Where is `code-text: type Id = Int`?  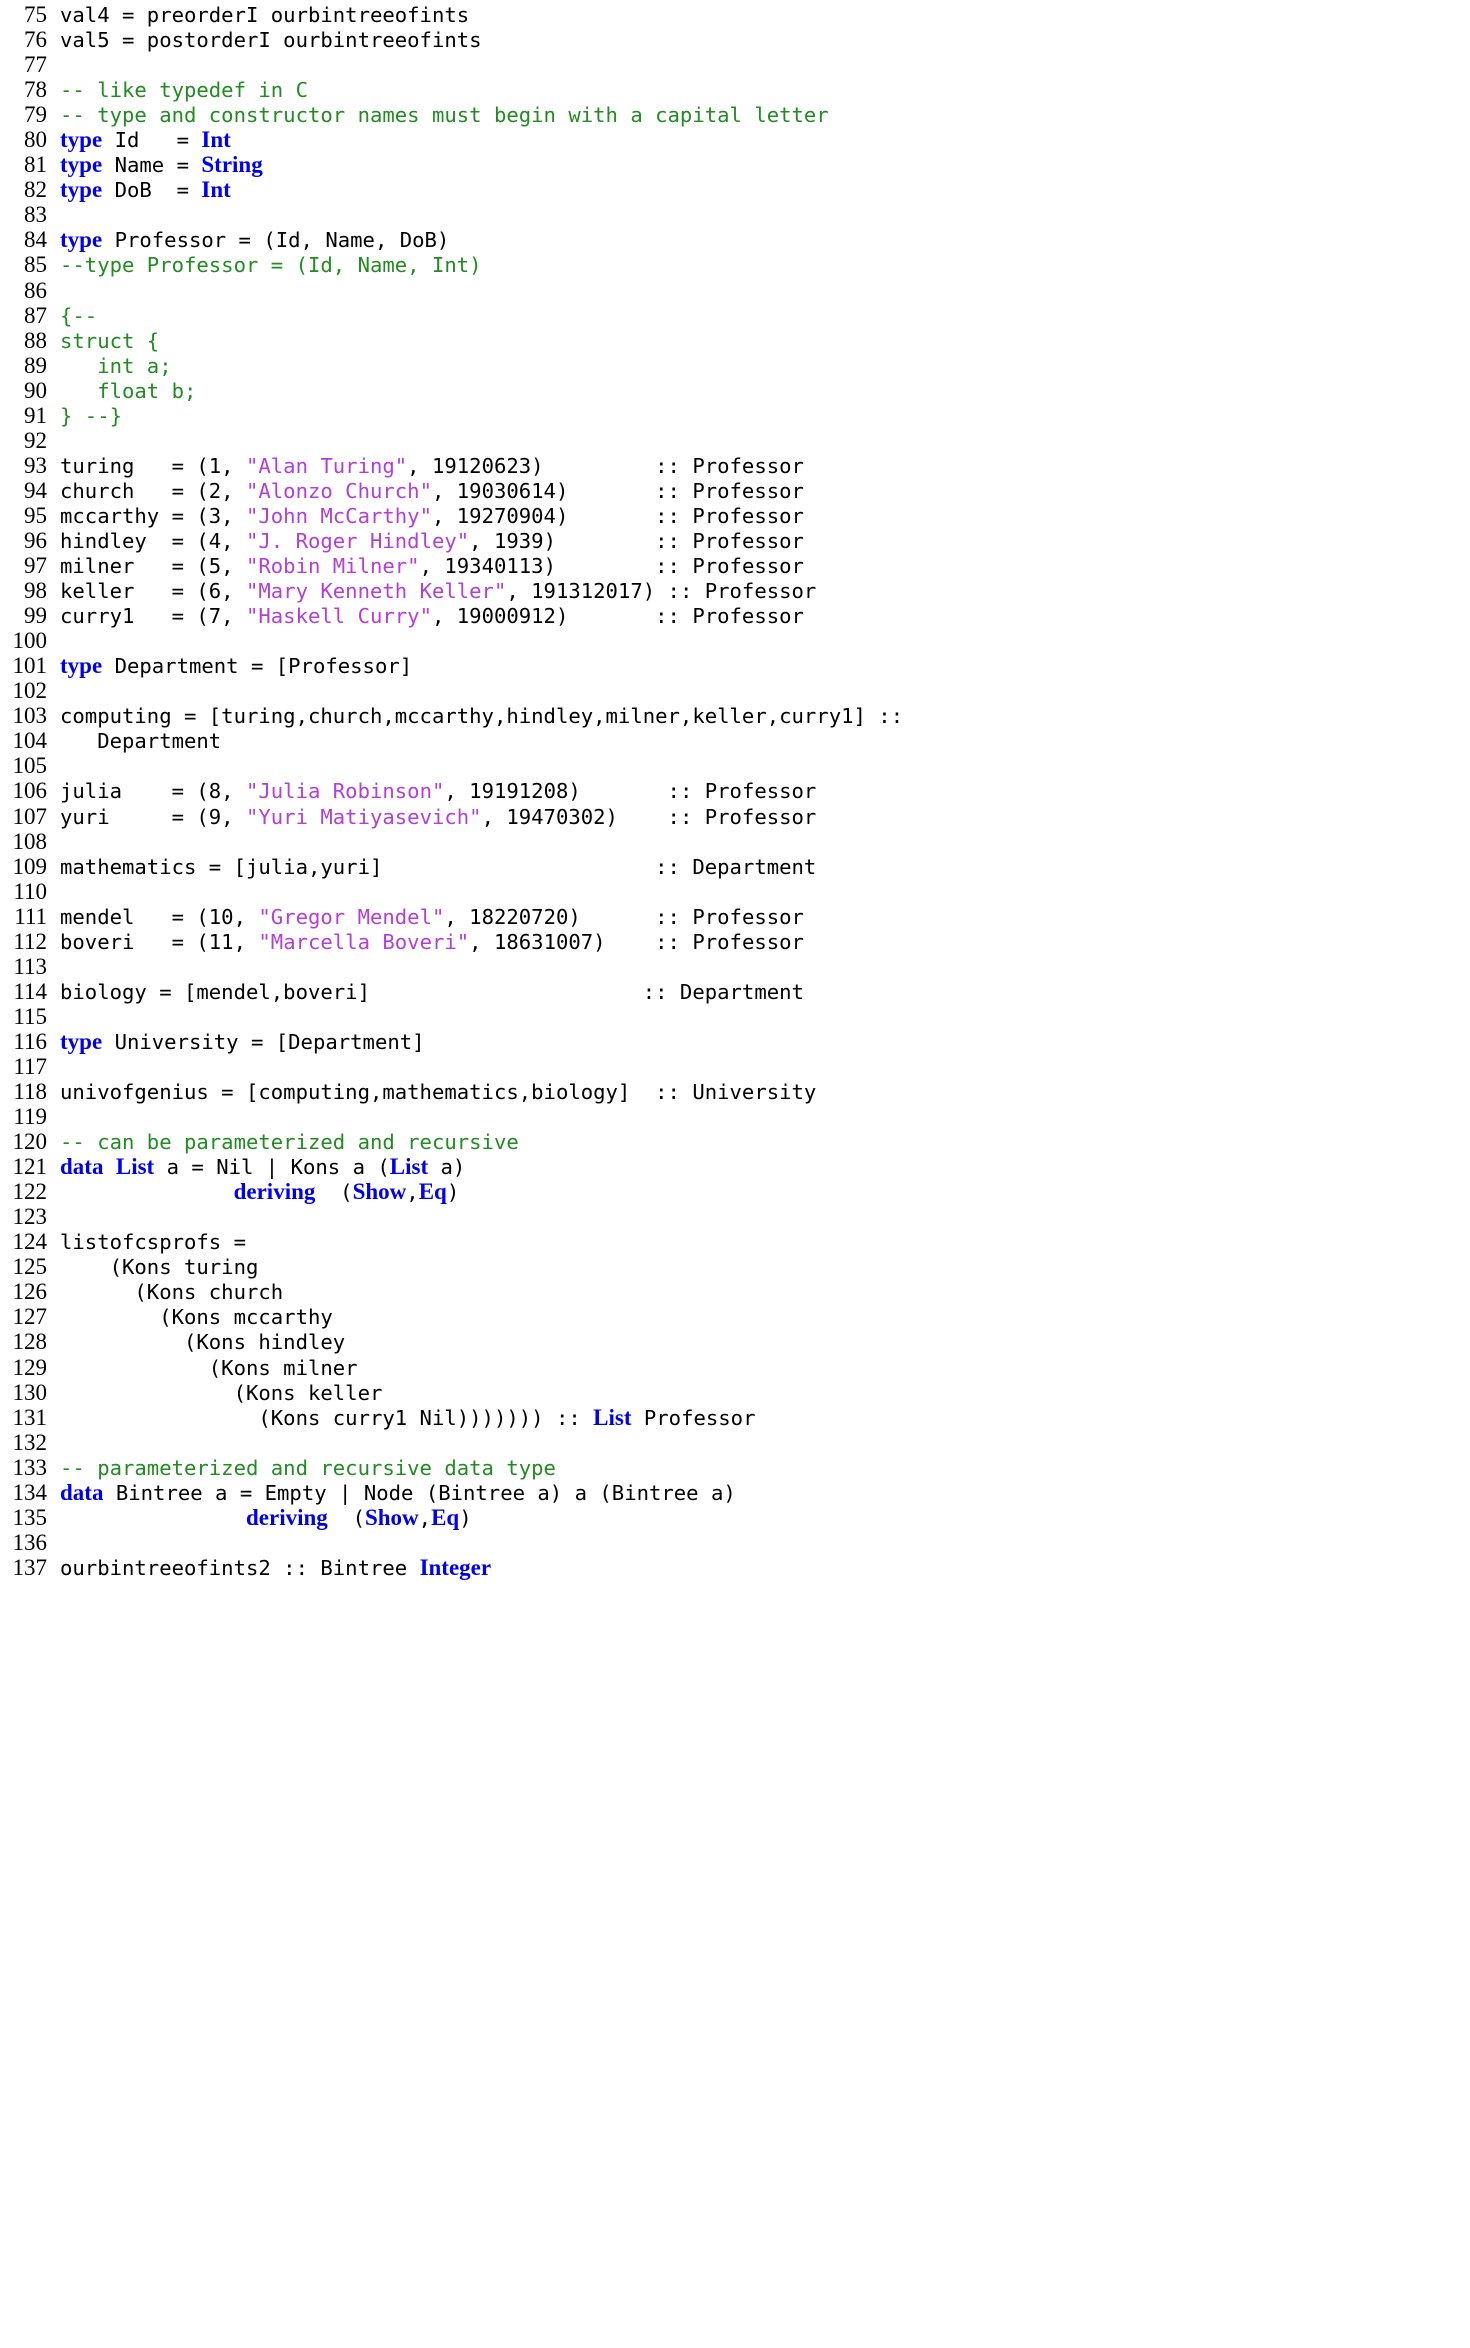 code-text: type Id = Int is located at coordinates (139, 140).